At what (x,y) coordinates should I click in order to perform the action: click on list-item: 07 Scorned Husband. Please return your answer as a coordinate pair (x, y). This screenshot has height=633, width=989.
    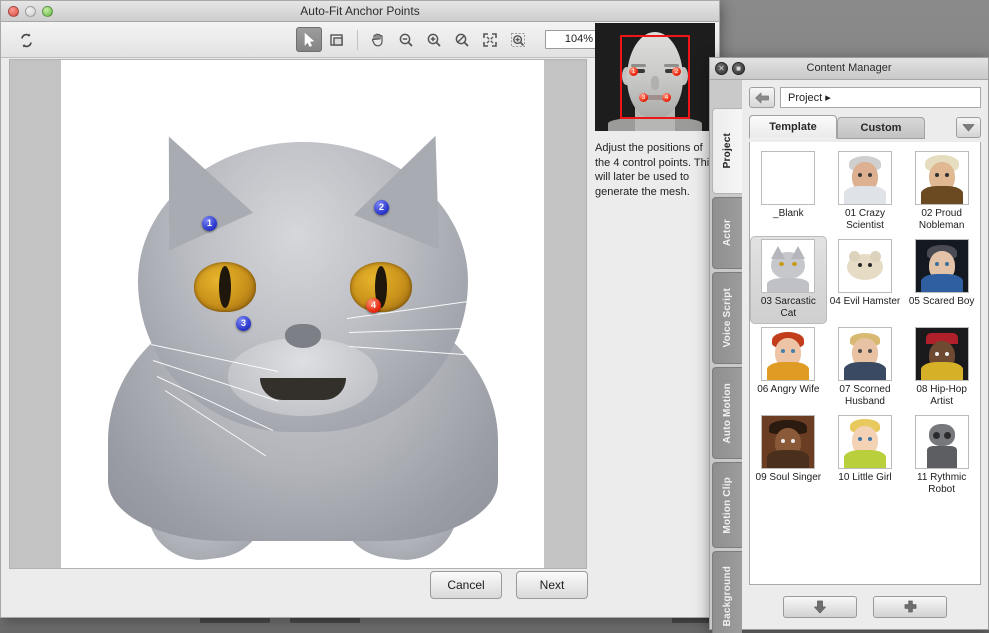
    Looking at the image, I should click on (865, 368).